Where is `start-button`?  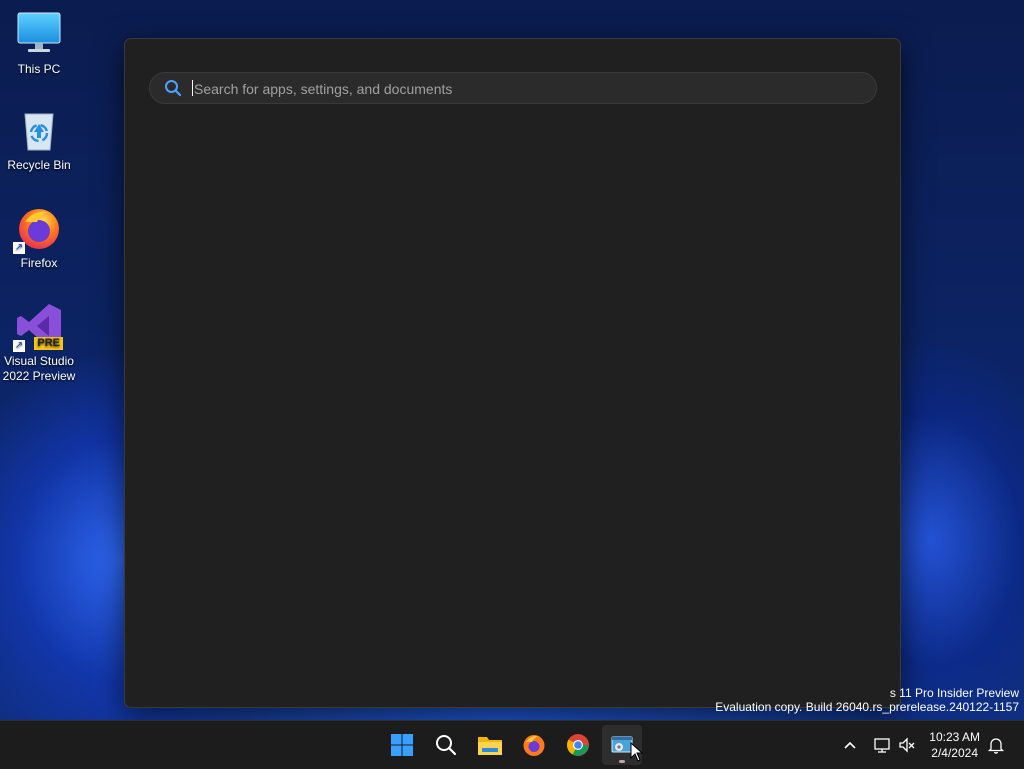 start-button is located at coordinates (402, 745).